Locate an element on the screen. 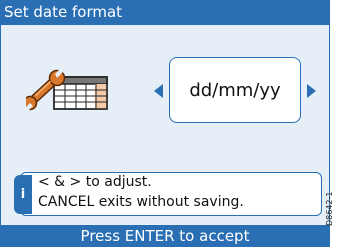 This screenshot has height=247, width=341. info-icon-label: i is located at coordinates (23, 194).